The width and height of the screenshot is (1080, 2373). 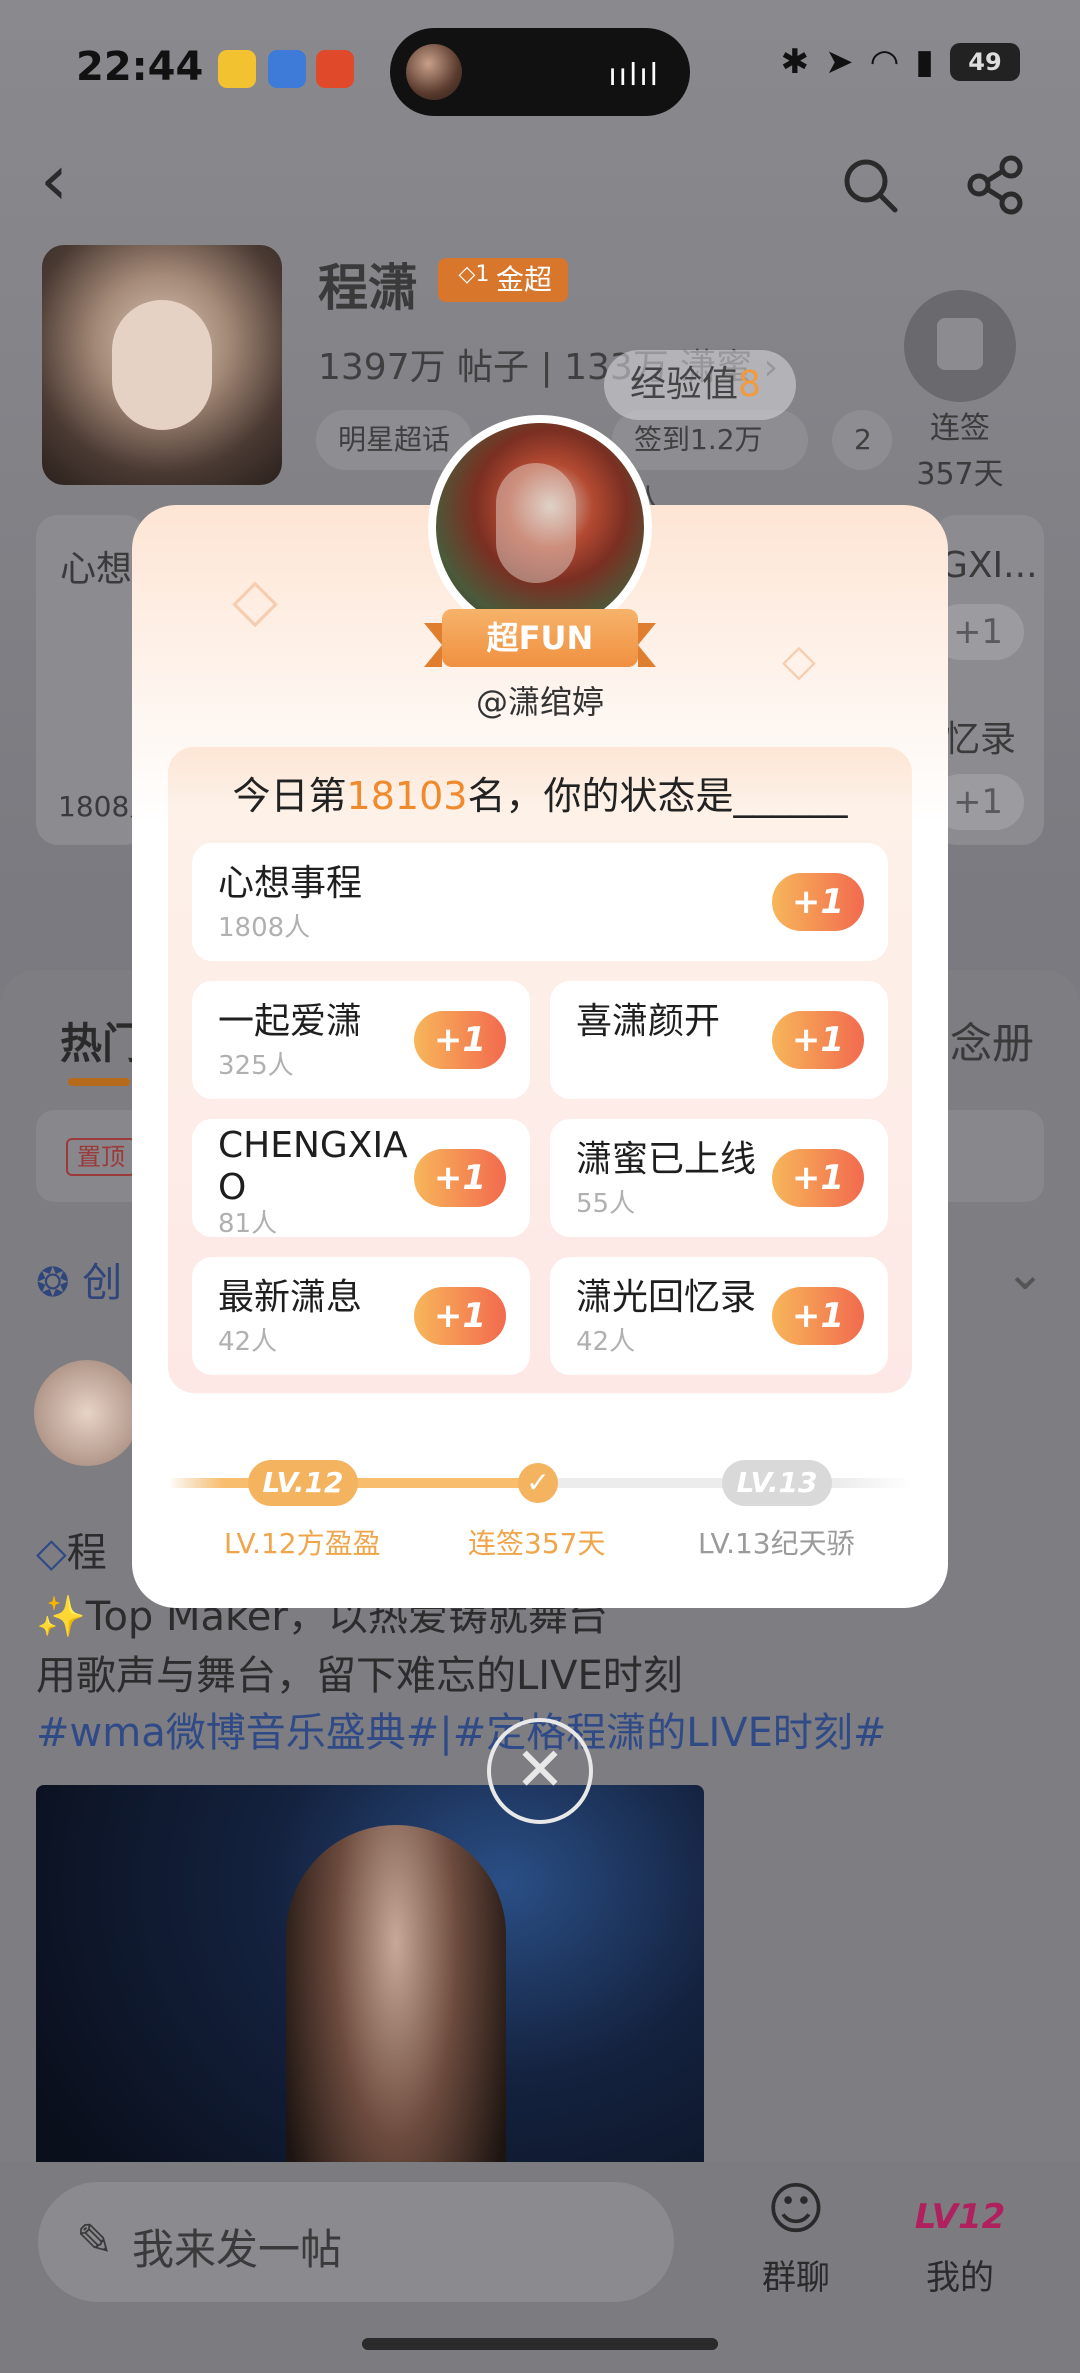 What do you see at coordinates (361, 1040) in the screenshot?
I see `status-option: 一起爱潇 325人 +1` at bounding box center [361, 1040].